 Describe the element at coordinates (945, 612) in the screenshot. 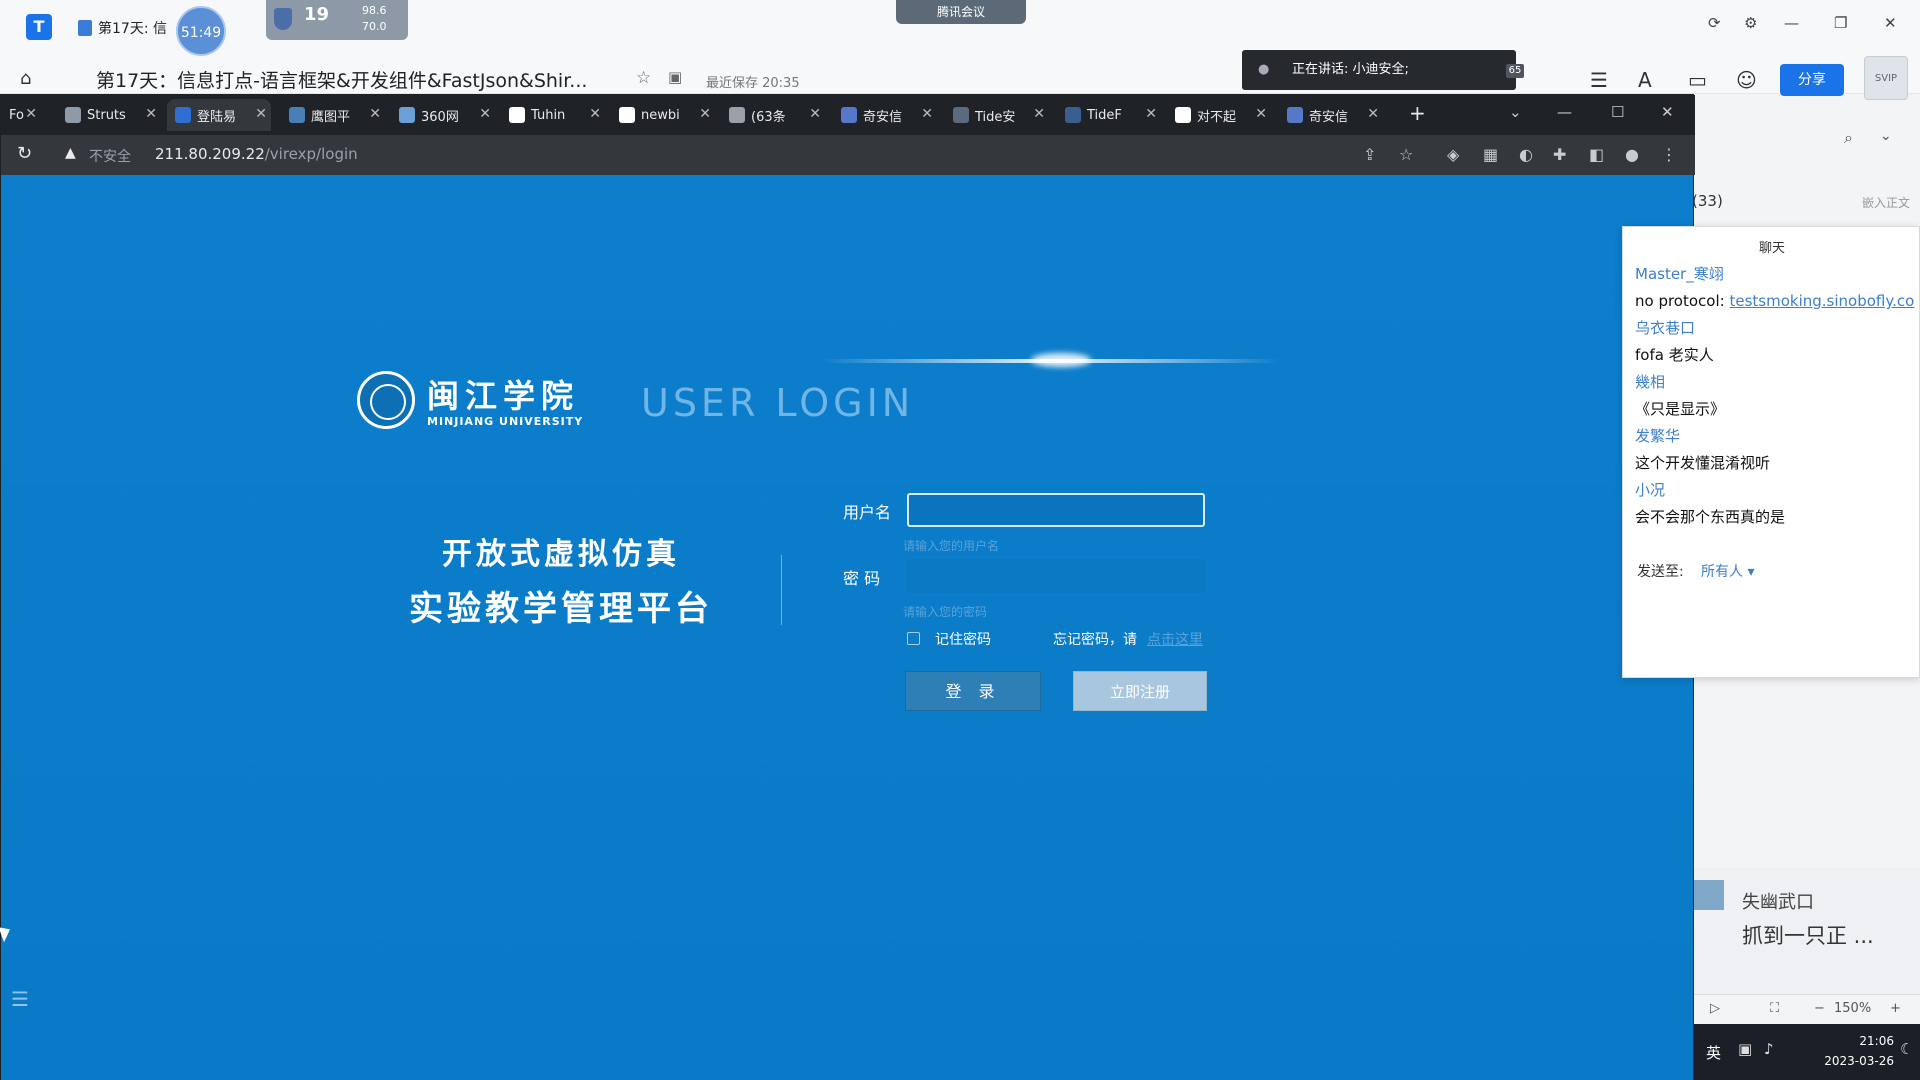

I see `password-hint: 请输入您的密码` at that location.